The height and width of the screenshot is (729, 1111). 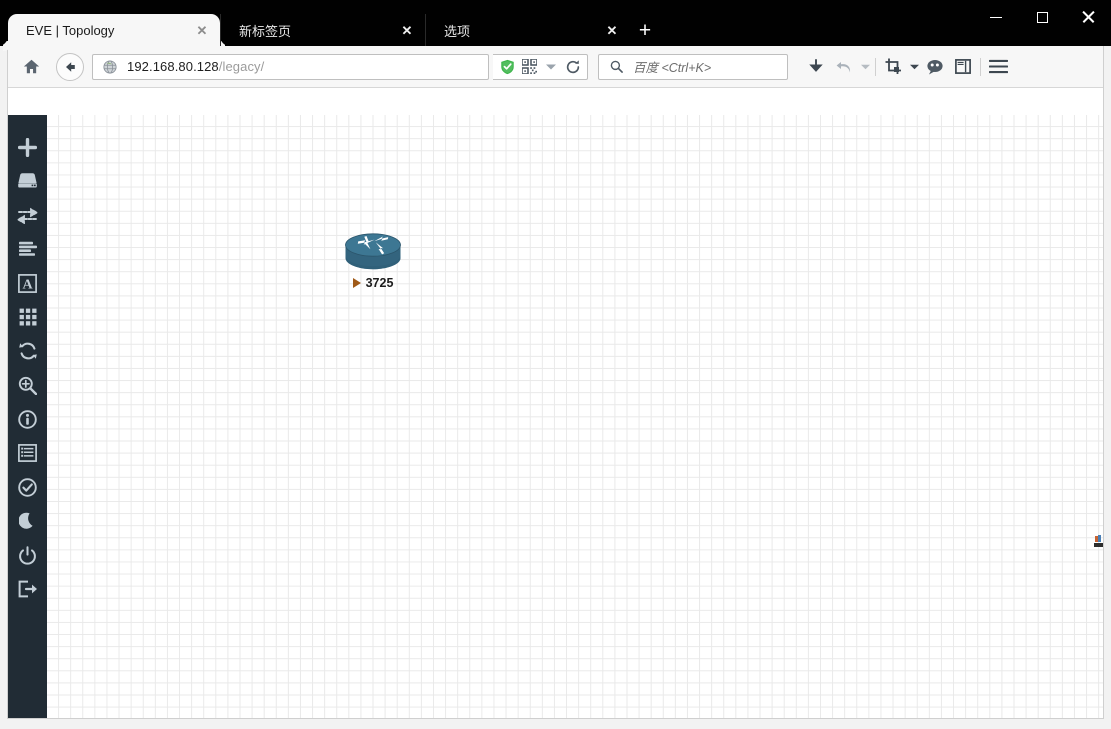 What do you see at coordinates (573, 67) in the screenshot?
I see `reload-icon` at bounding box center [573, 67].